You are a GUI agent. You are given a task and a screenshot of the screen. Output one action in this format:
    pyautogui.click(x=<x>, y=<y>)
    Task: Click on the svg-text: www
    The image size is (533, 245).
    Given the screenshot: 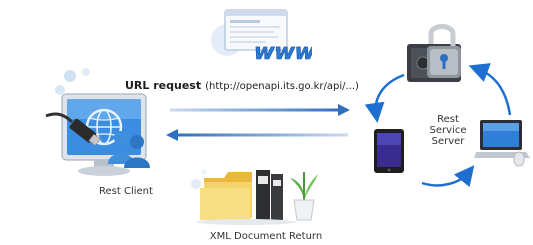 What is the action you would take?
    pyautogui.click(x=281, y=52)
    